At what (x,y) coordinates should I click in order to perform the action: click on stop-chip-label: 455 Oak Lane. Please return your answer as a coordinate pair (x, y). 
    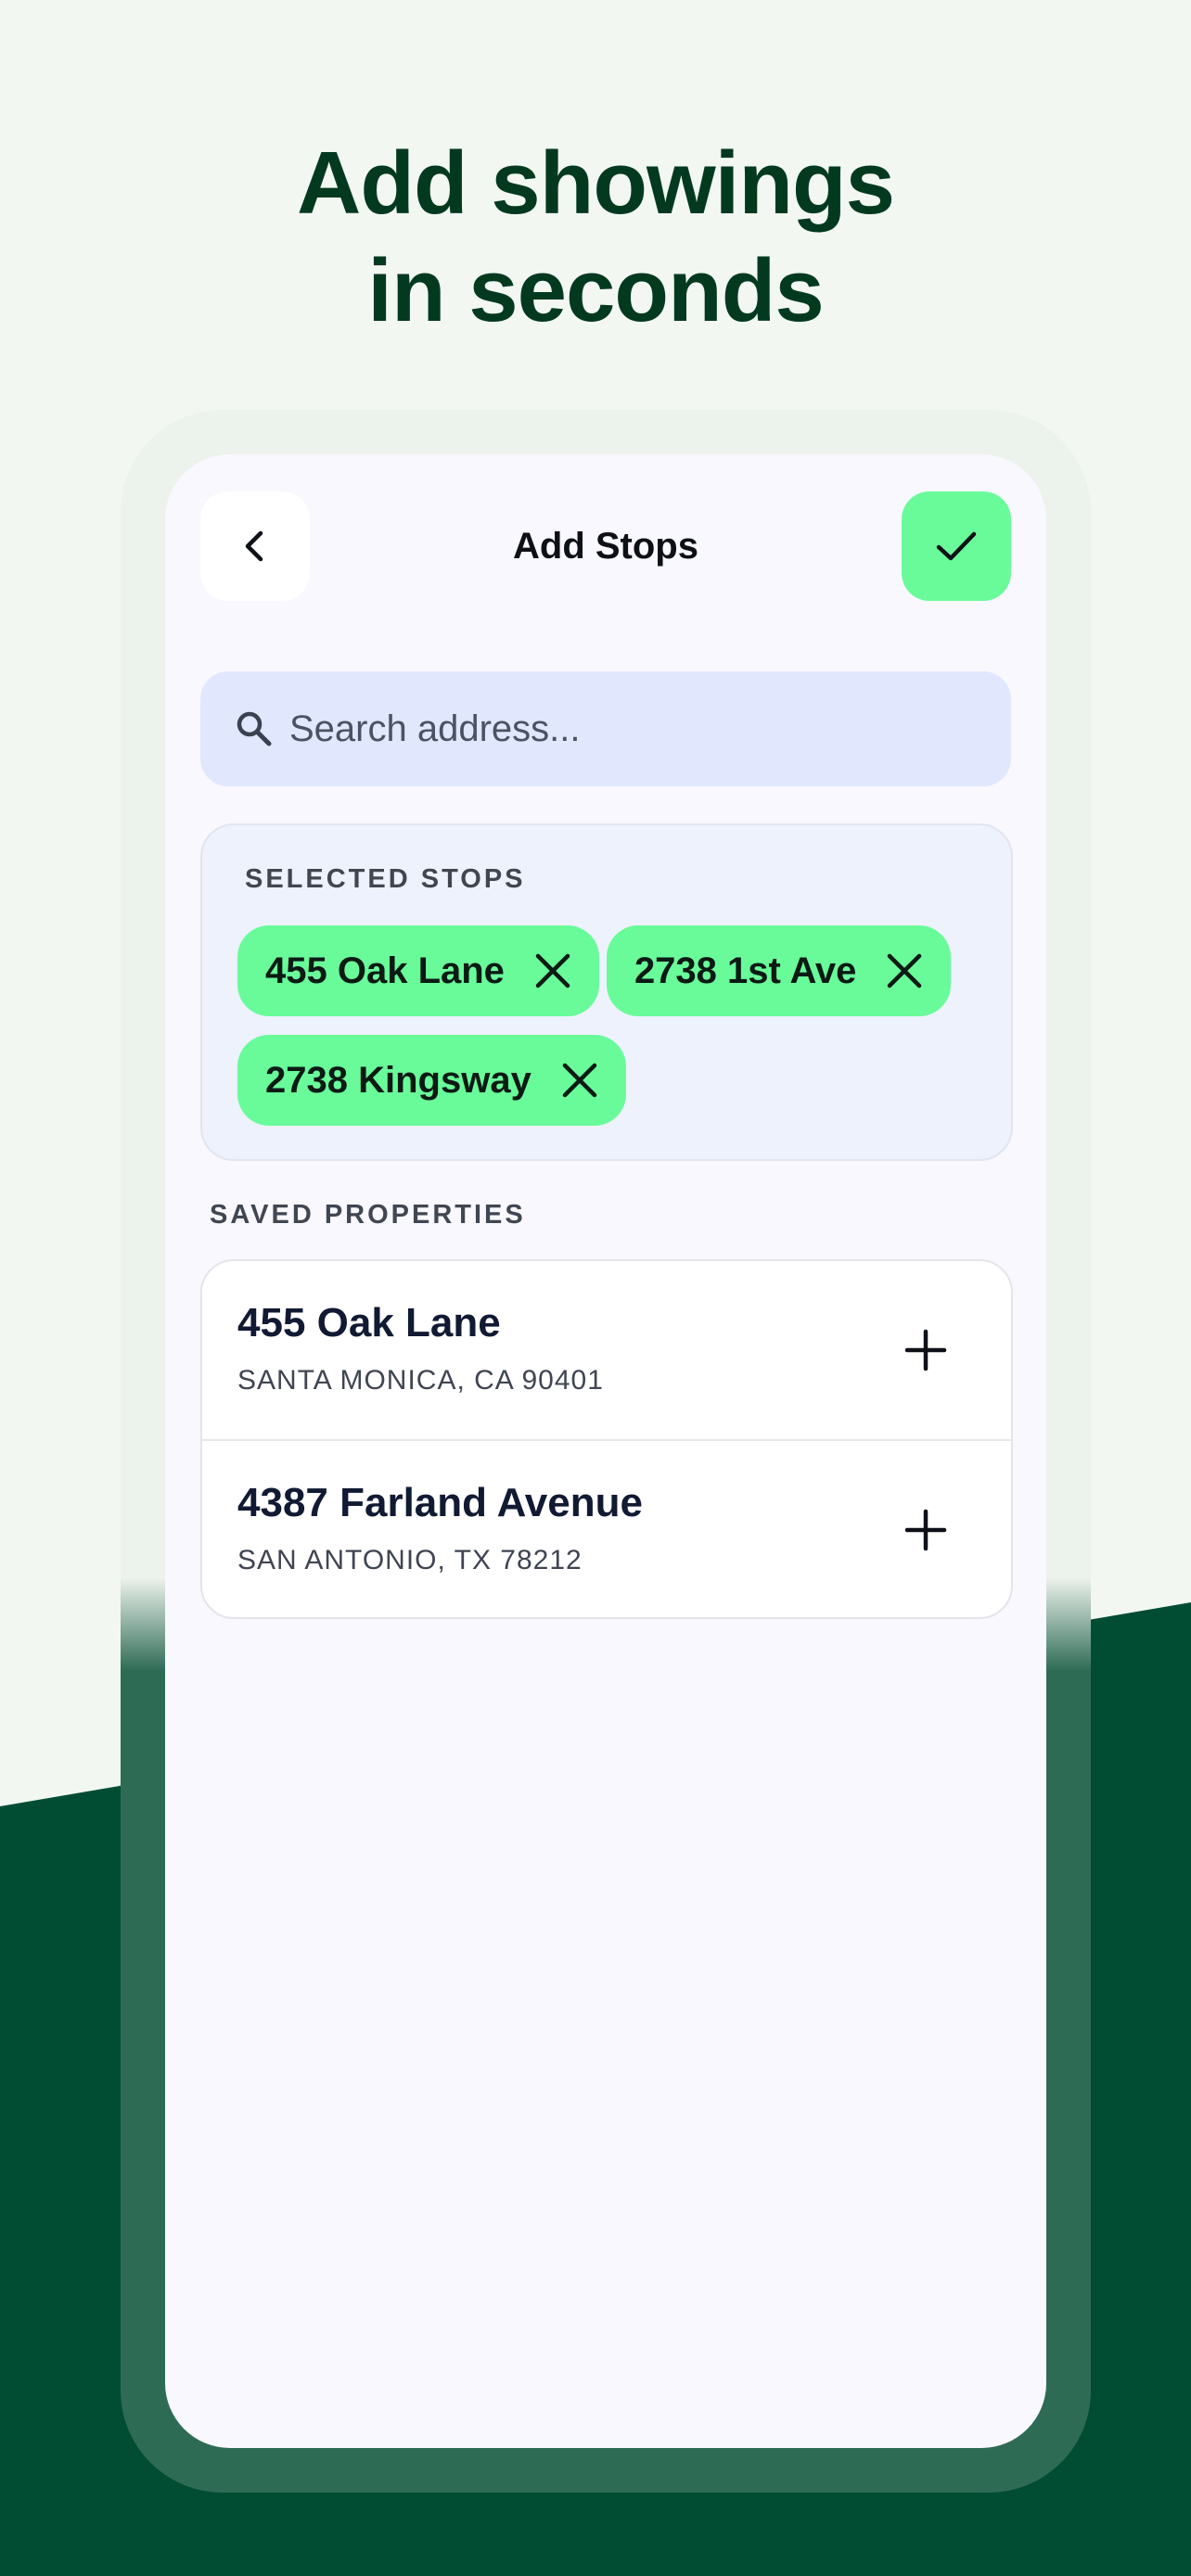
    Looking at the image, I should click on (385, 970).